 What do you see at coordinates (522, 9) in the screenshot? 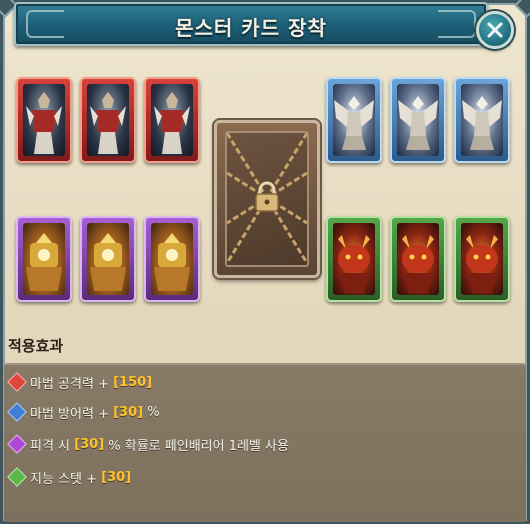
I see `frame-corner-ornament` at bounding box center [522, 9].